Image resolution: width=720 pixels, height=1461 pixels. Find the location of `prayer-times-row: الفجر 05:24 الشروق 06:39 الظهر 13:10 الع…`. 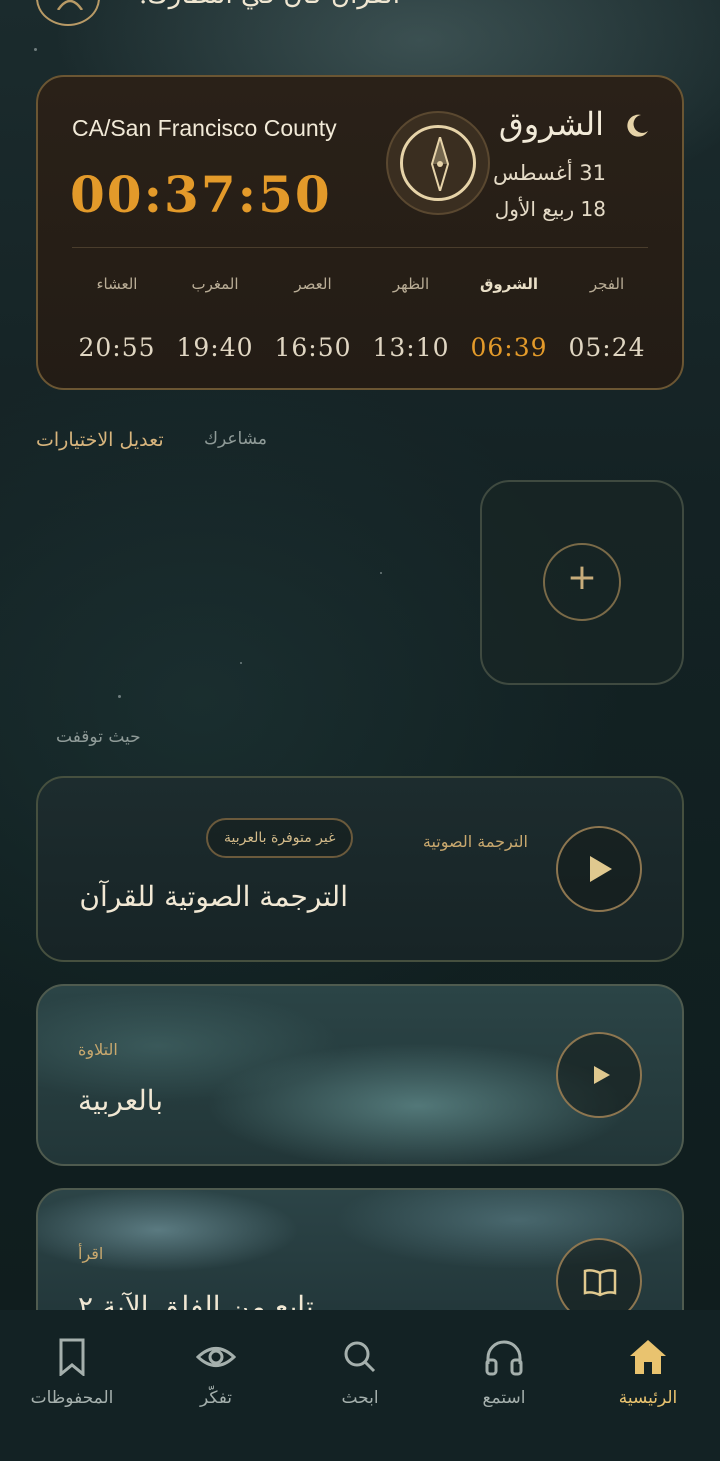

prayer-times-row: الفجر 05:24 الشروق 06:39 الظهر 13:10 الع… is located at coordinates (362, 320).